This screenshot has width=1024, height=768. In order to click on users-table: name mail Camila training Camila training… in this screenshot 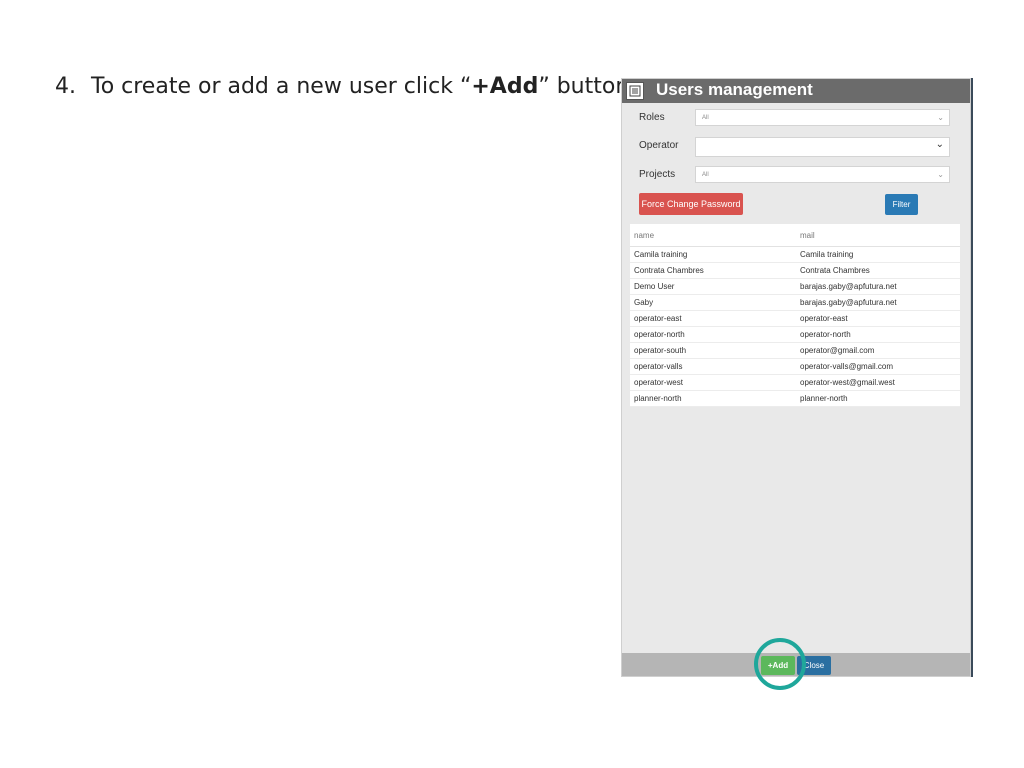, I will do `click(795, 315)`.